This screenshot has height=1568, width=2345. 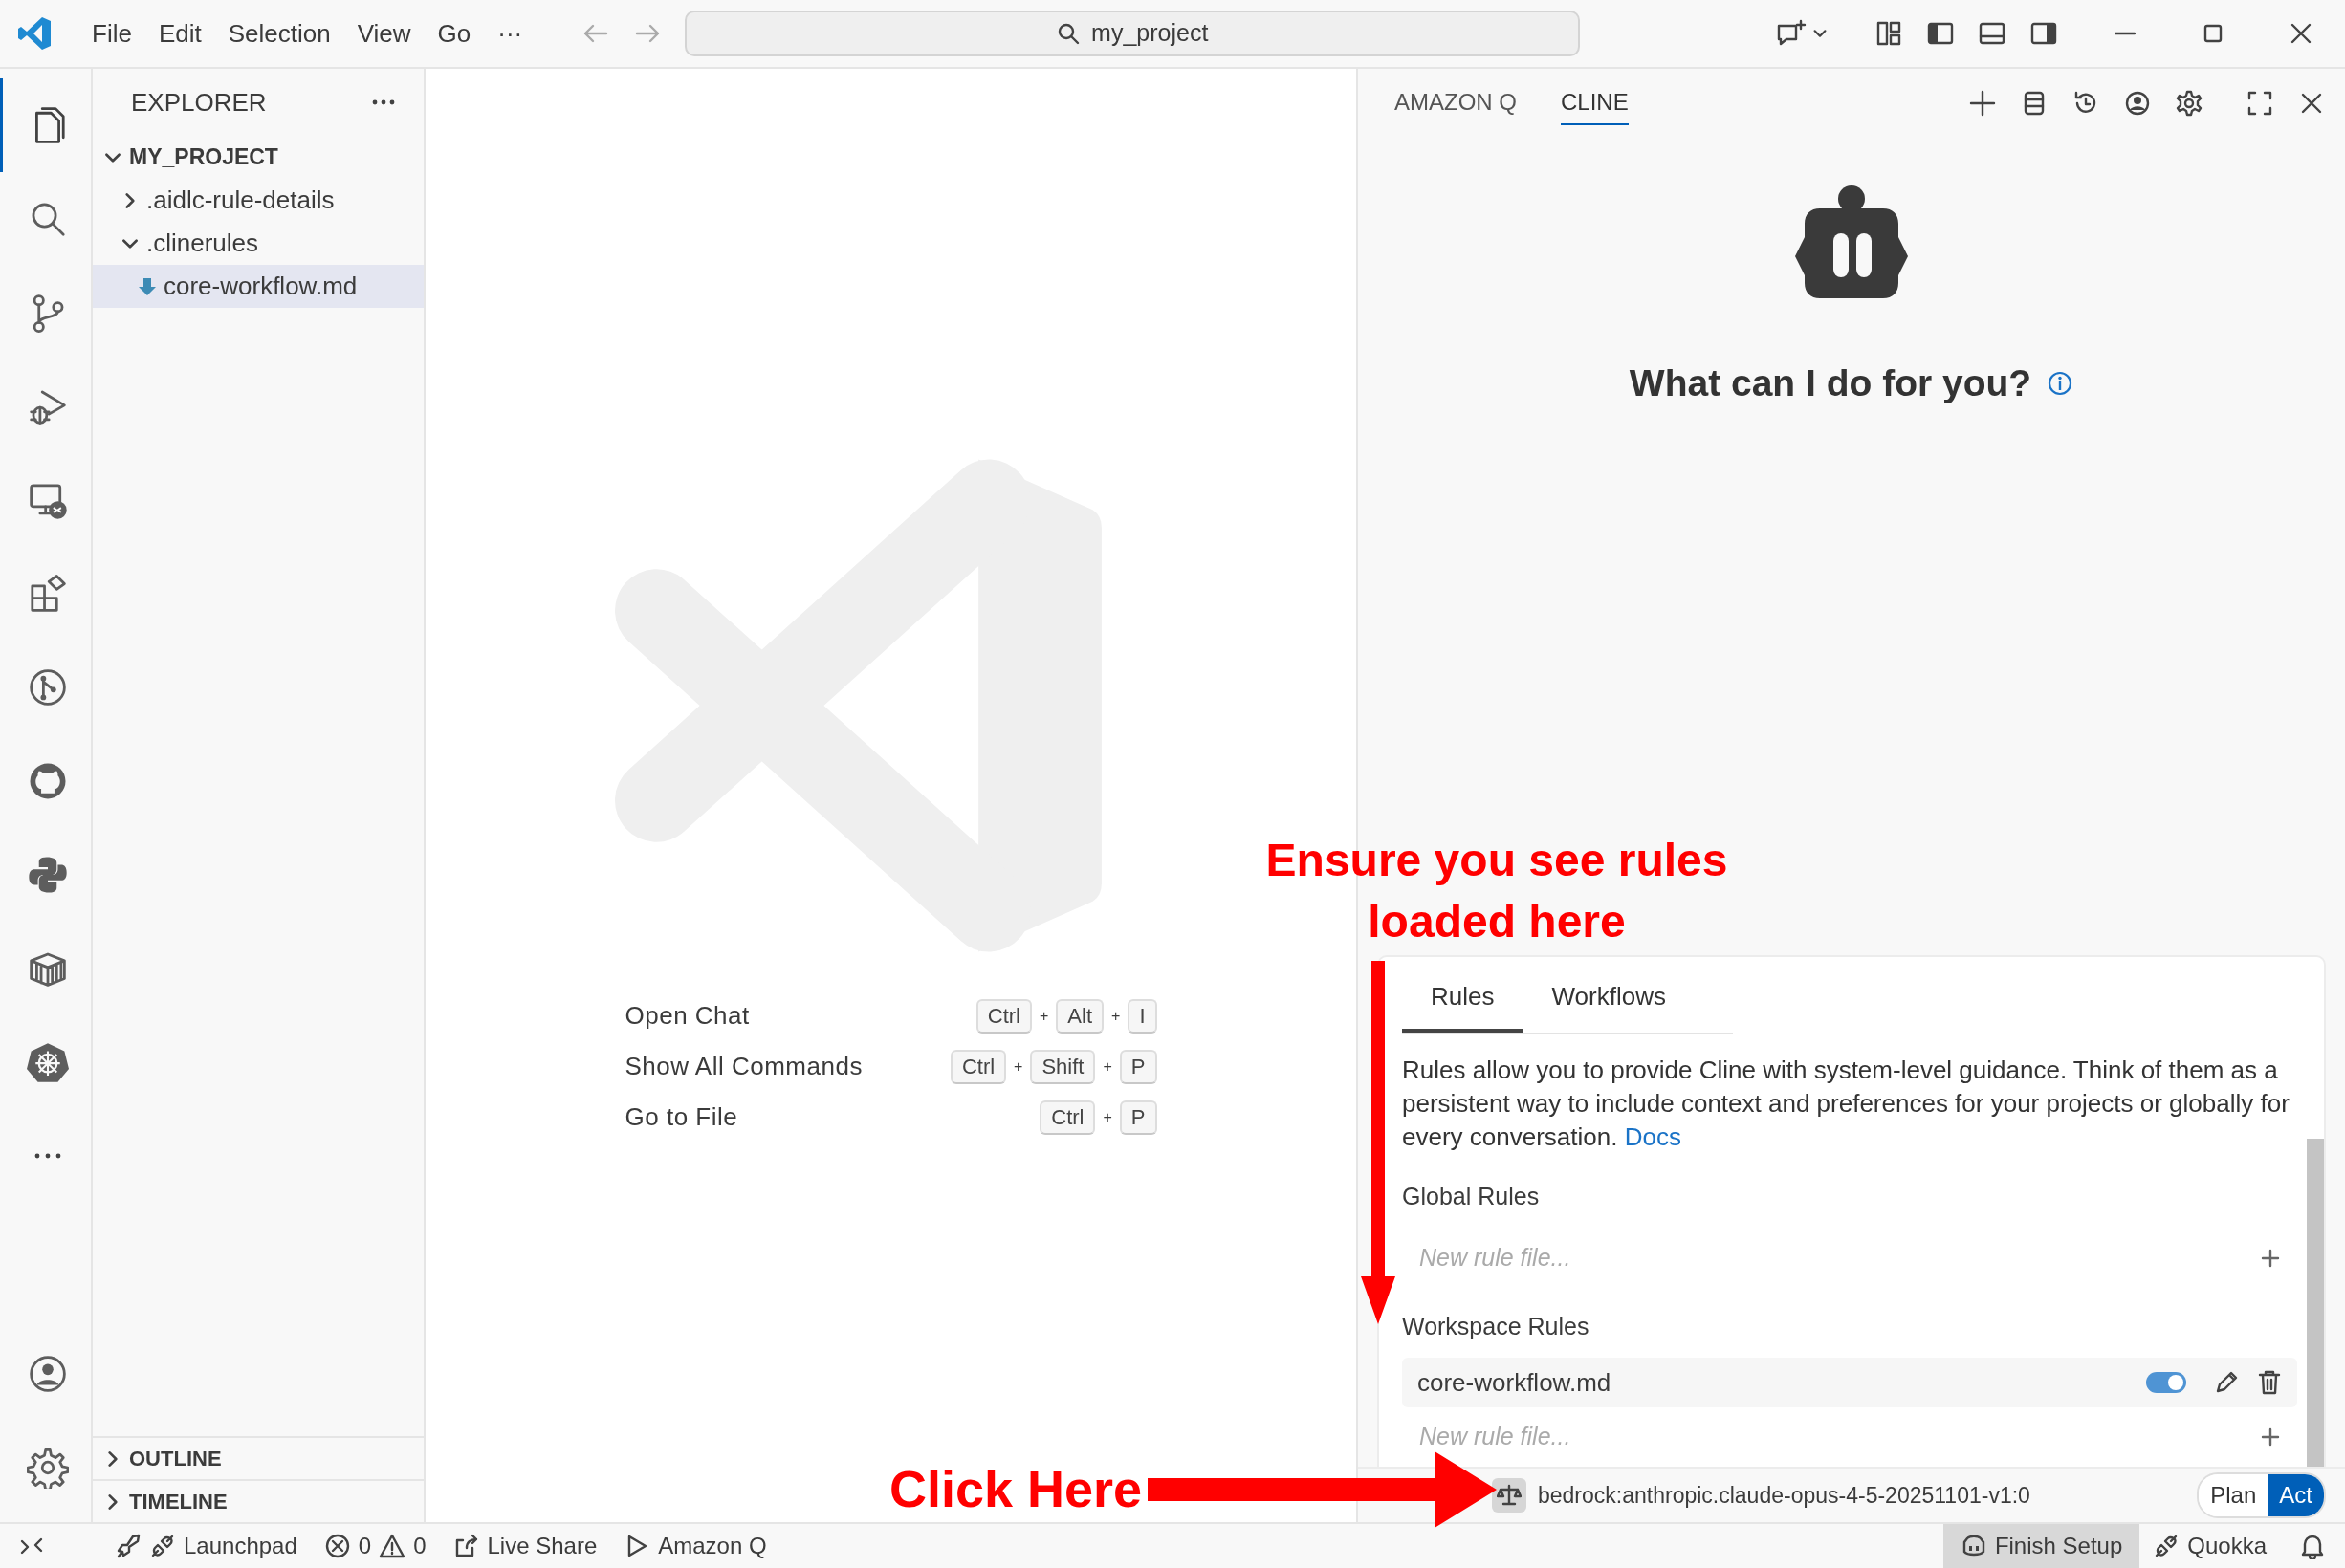 I want to click on group-heading: Global Rules, so click(x=1472, y=1196).